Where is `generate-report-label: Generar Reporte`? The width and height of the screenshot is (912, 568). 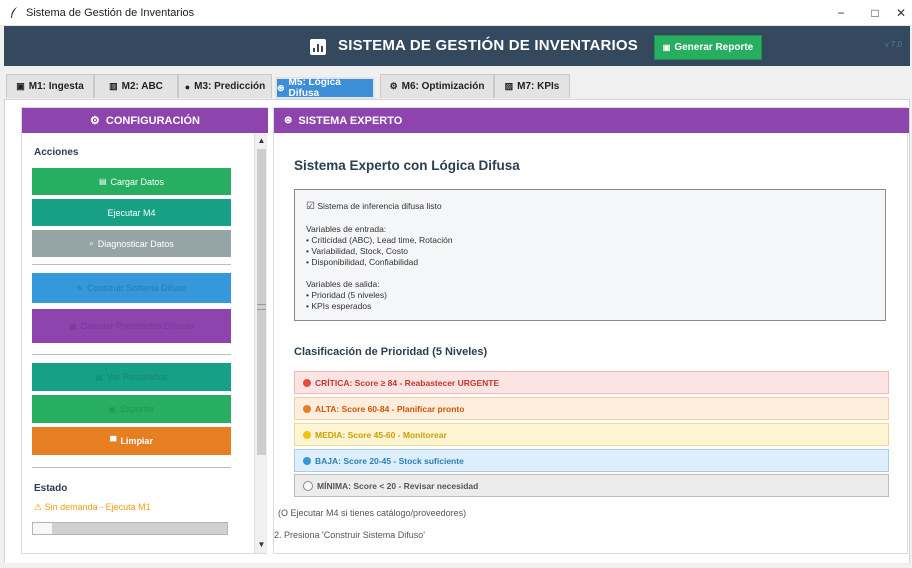
generate-report-label: Generar Reporte is located at coordinates (714, 47).